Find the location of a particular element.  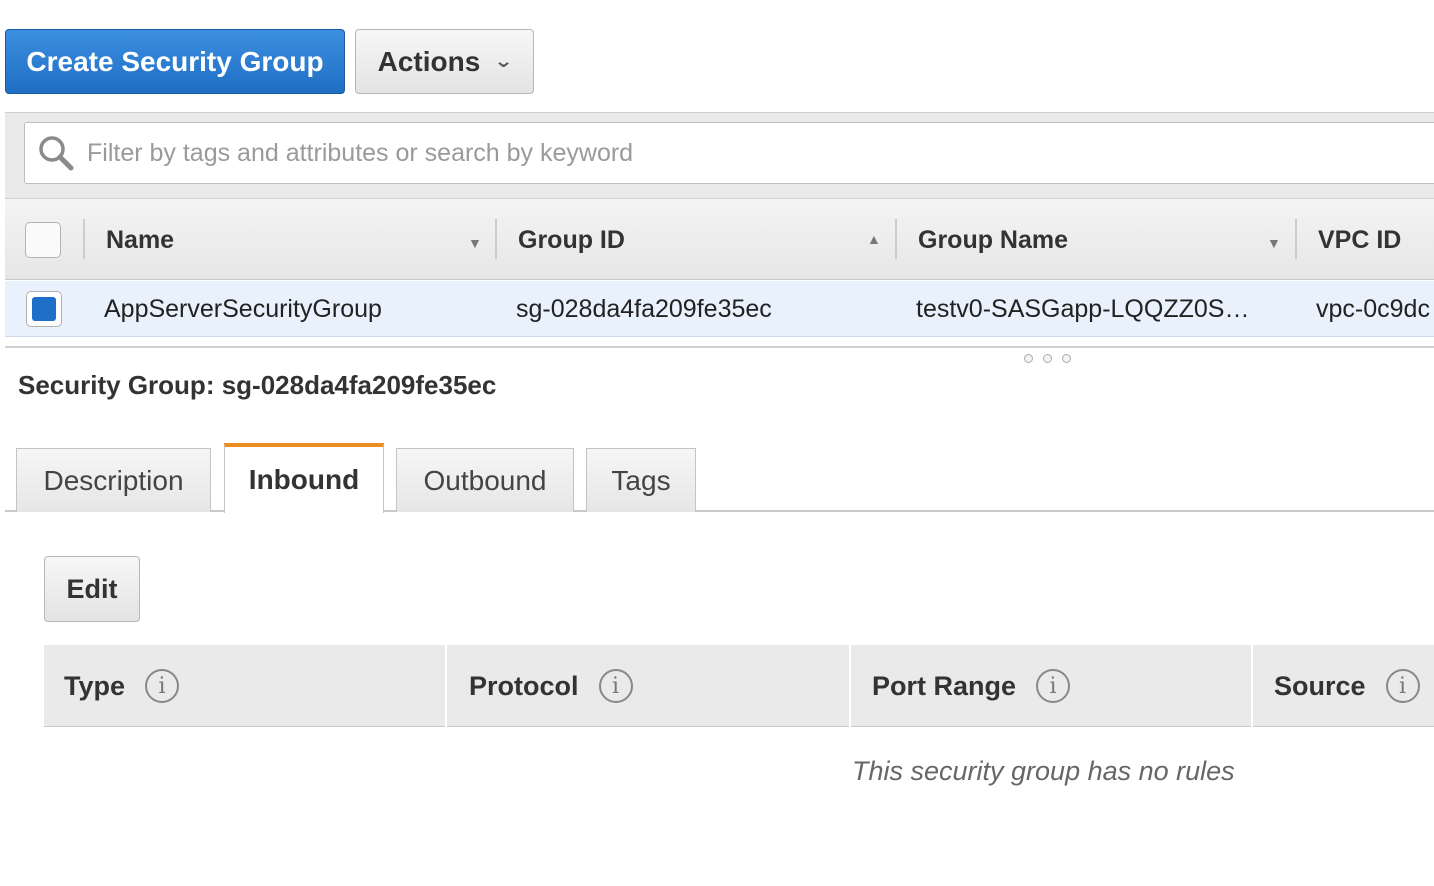

actions-dropdown-button: Actions ⌄ is located at coordinates (444, 61).